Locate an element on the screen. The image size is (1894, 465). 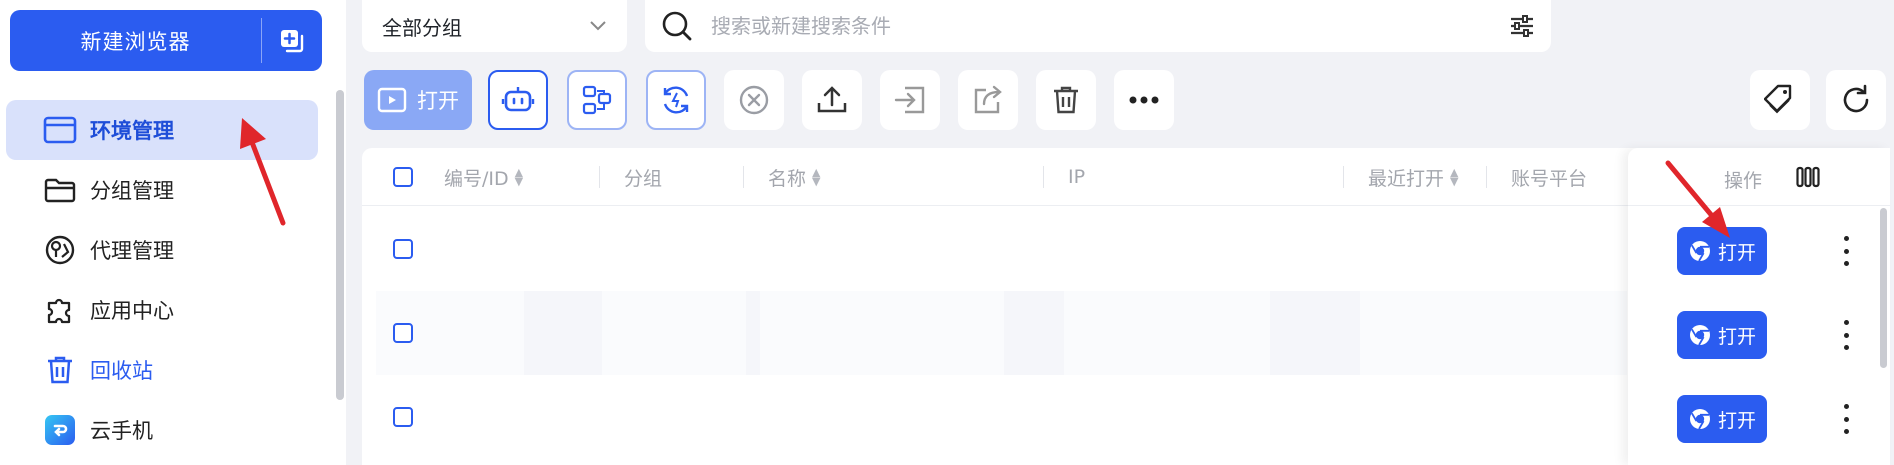
search-bar is located at coordinates (1098, 26).